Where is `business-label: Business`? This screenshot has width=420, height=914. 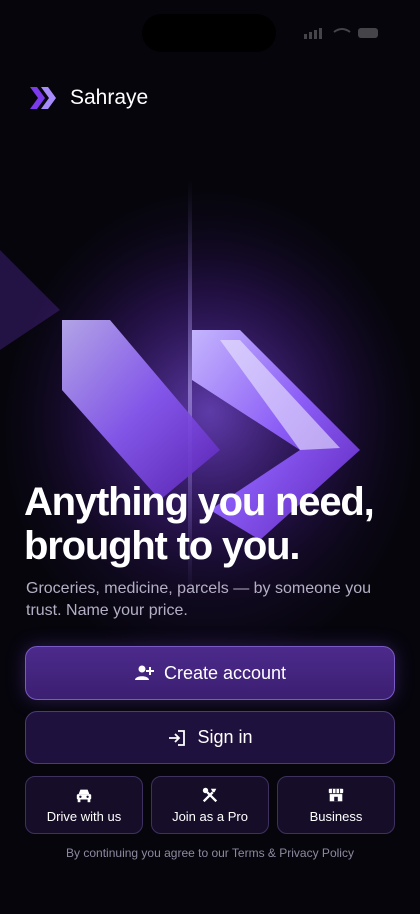 business-label: Business is located at coordinates (336, 816).